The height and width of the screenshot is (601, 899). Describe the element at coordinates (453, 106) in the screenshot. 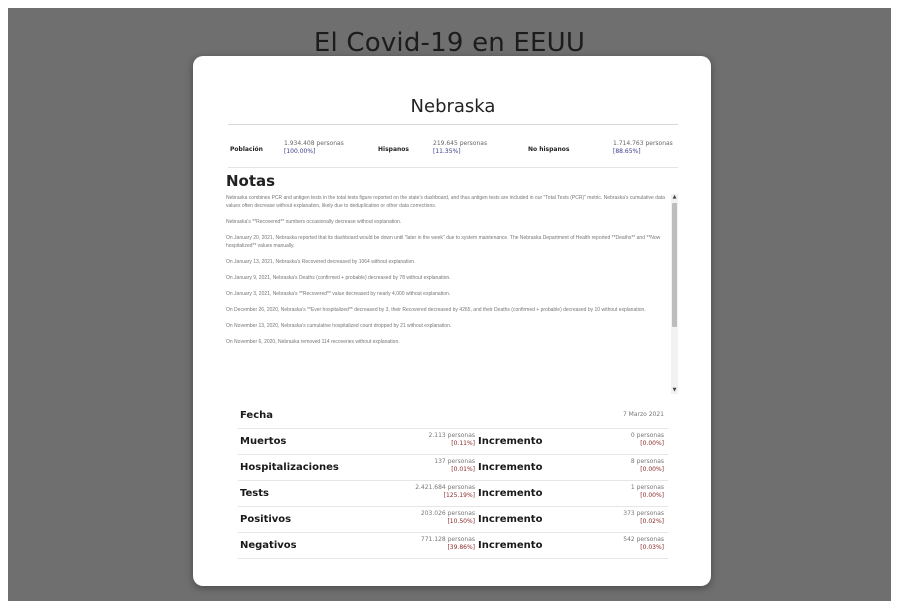

I see `state-title: Nebraska` at that location.